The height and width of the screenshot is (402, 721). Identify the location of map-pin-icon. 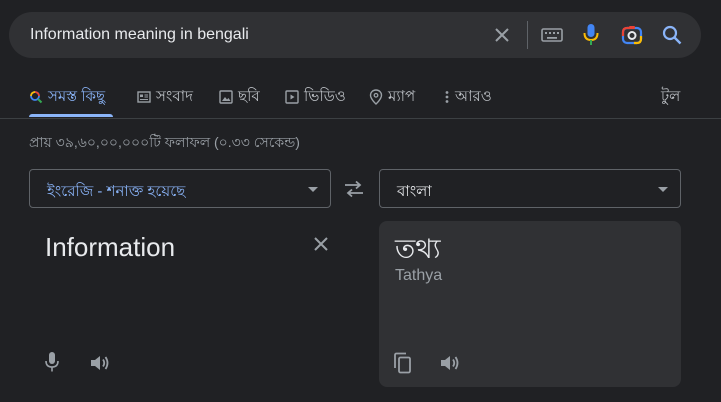
(376, 97).